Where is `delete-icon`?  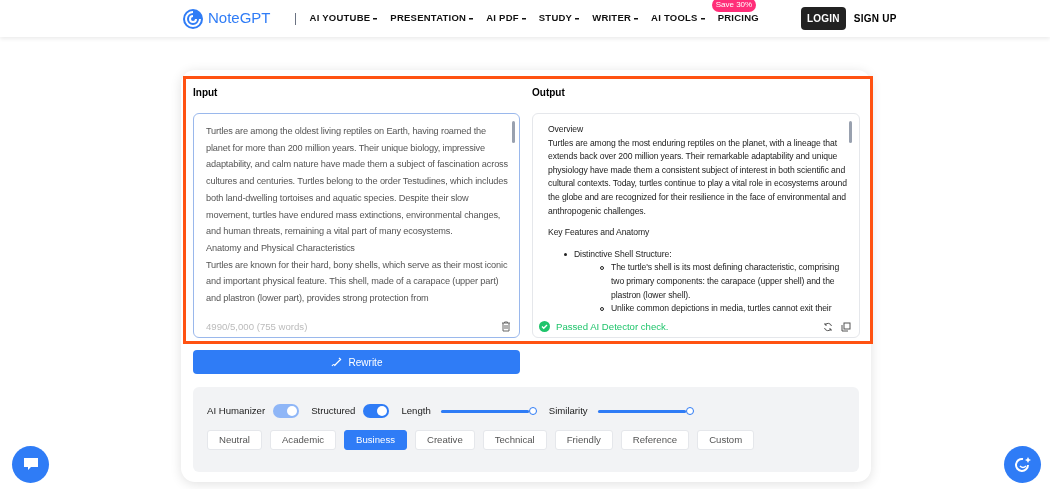 delete-icon is located at coordinates (506, 327).